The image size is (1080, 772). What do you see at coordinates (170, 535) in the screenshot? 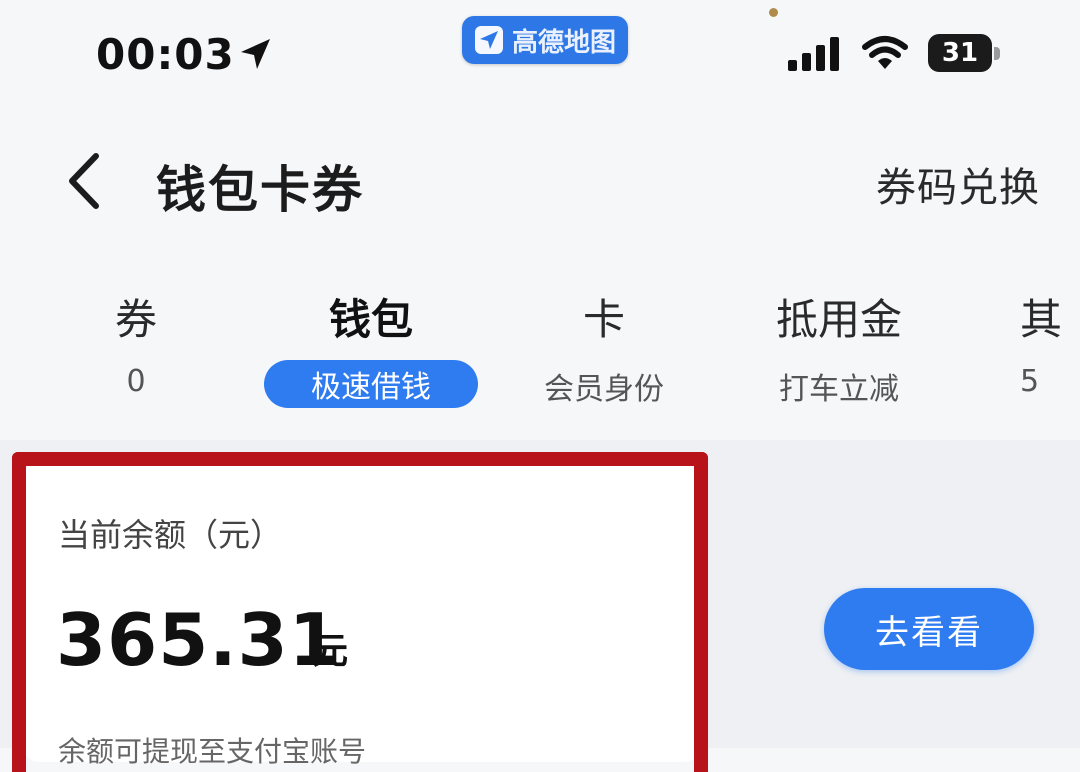
I see `balance-label: 当前余额（元）` at bounding box center [170, 535].